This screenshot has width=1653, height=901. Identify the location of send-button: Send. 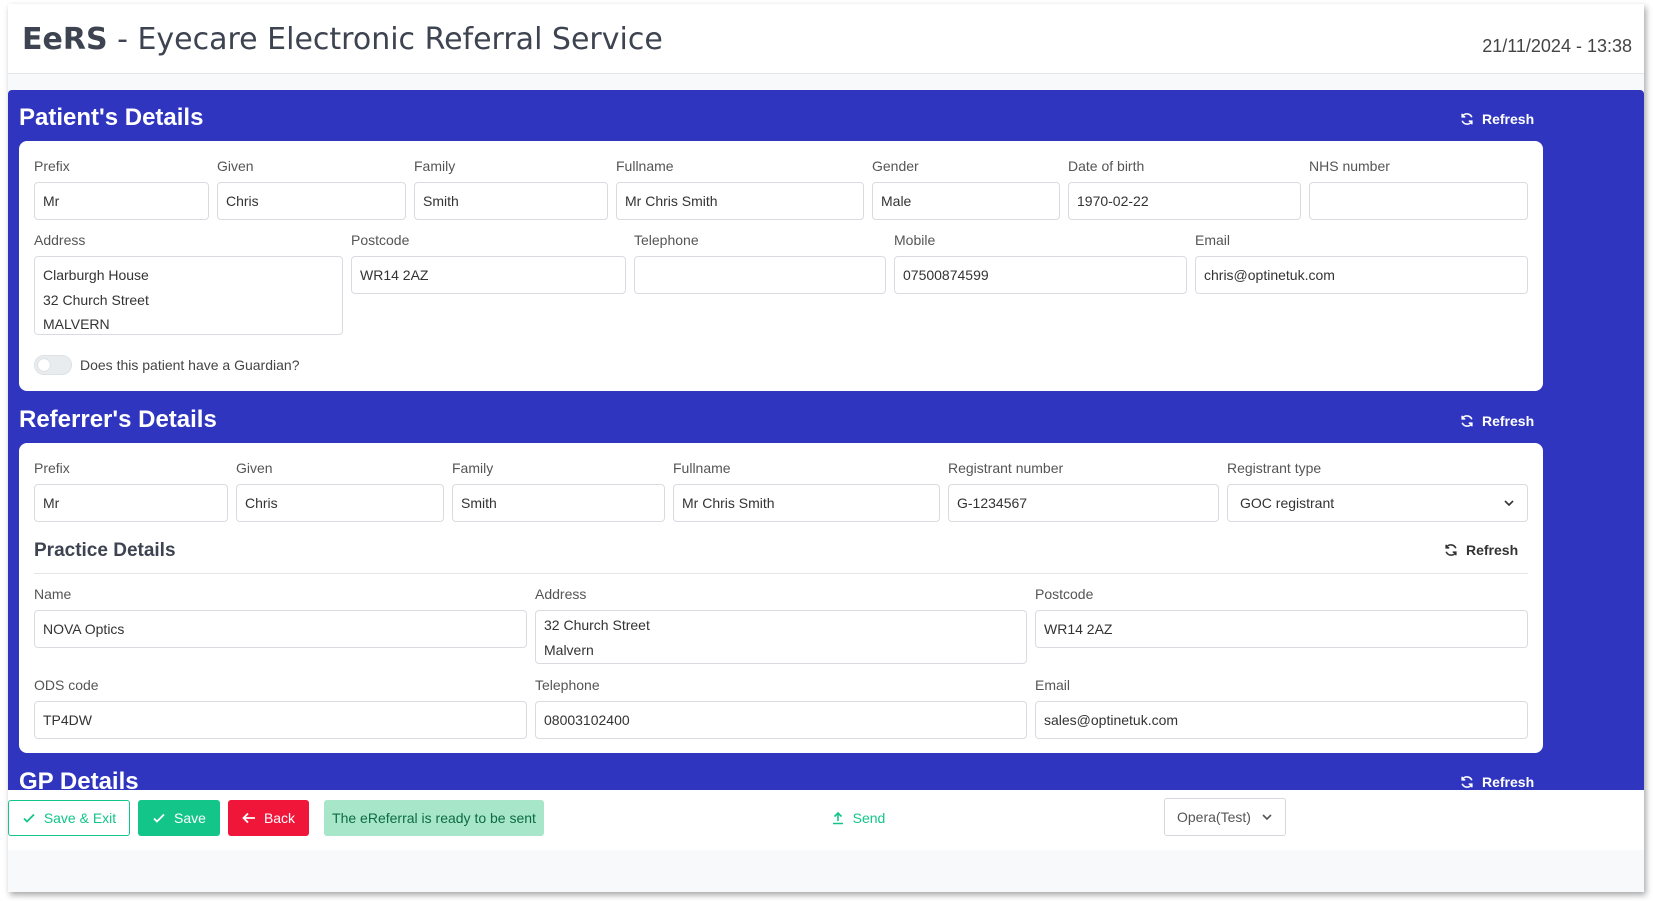
(858, 818).